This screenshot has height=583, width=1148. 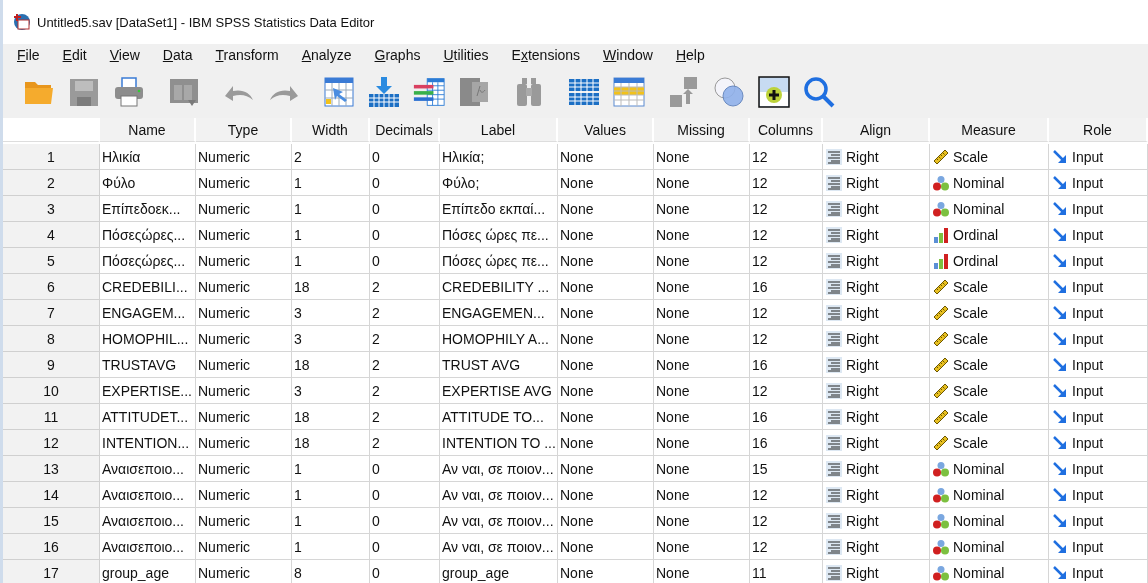 I want to click on row-number: 5, so click(x=51, y=261).